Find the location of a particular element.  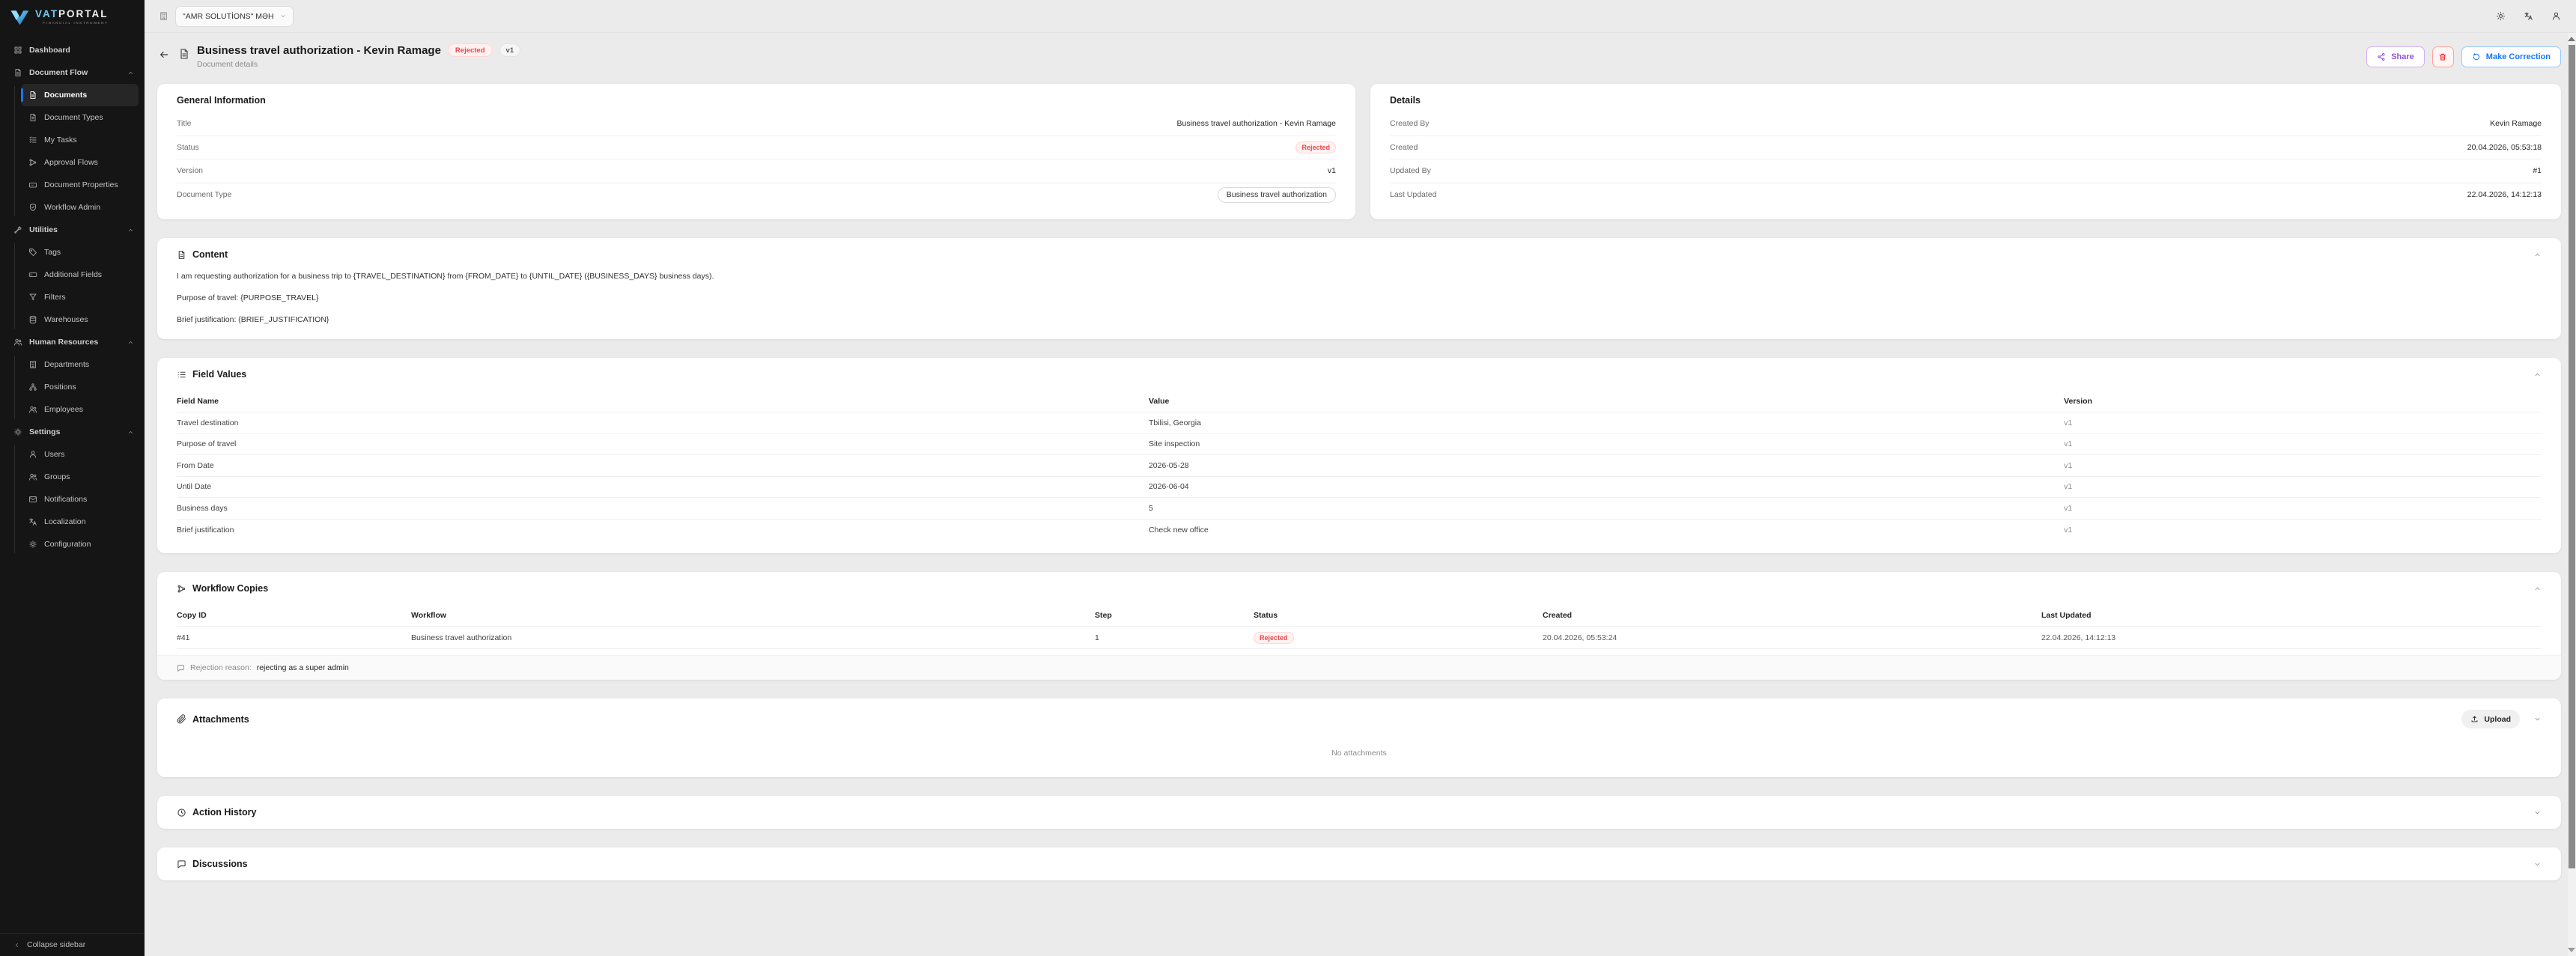

sidebar-item-label: Workflow Admin is located at coordinates (72, 208).